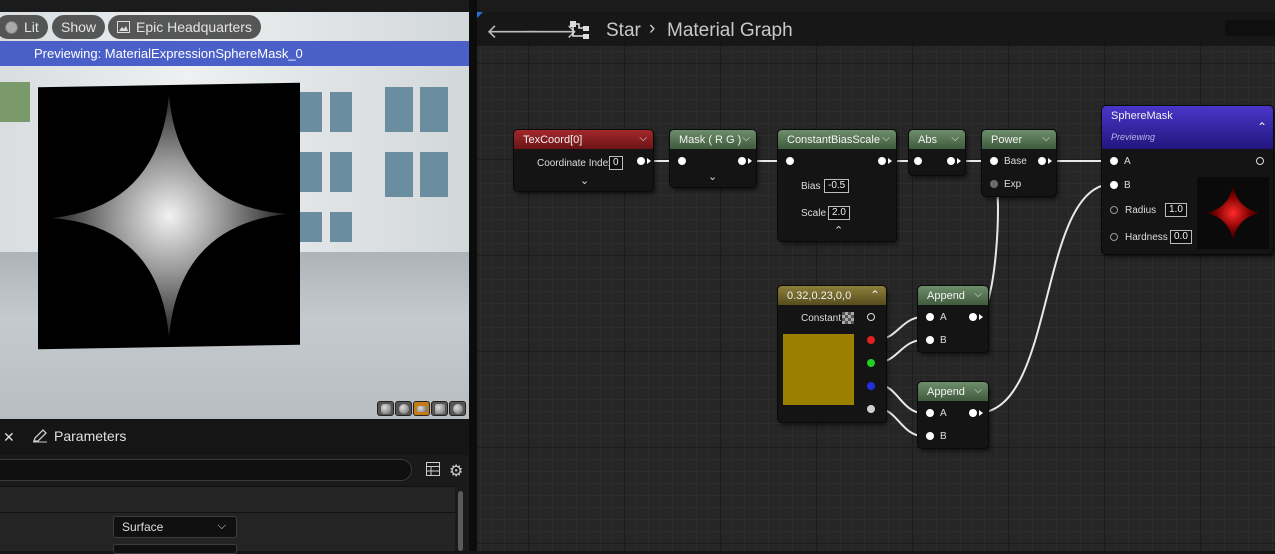  I want to click on rgba-output-pin, so click(871, 317).